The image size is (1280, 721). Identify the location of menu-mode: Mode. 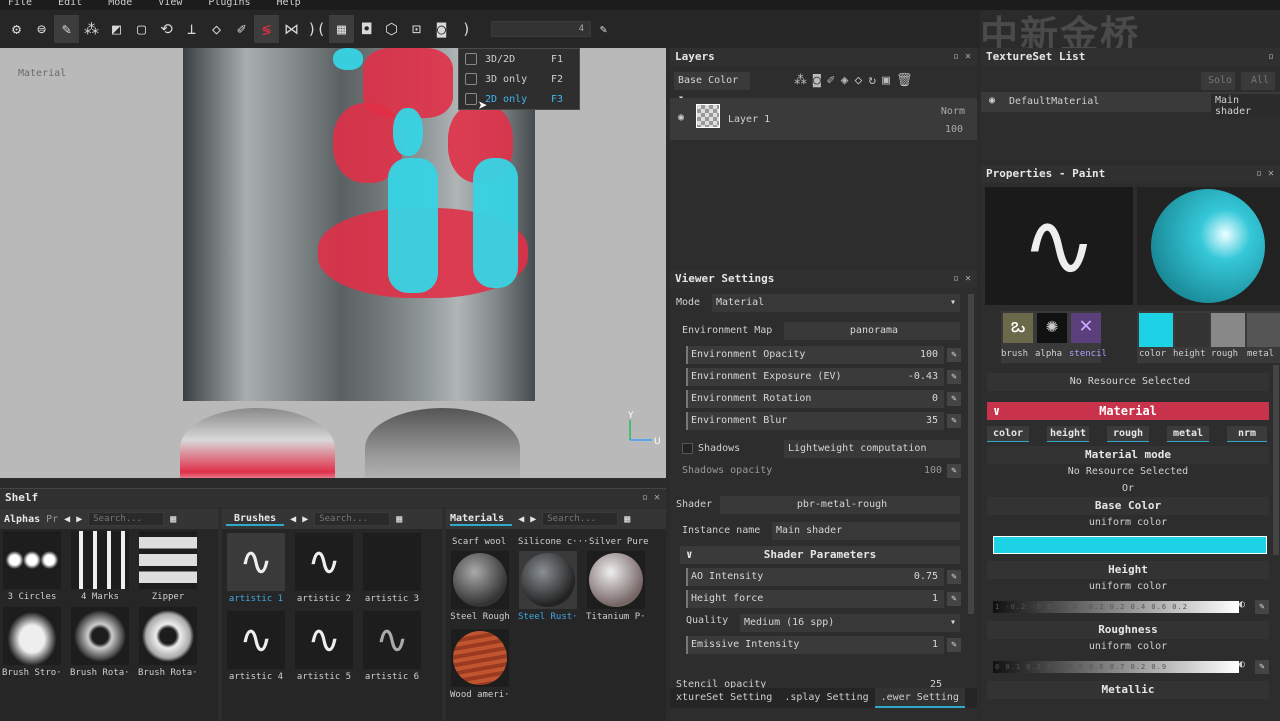
(120, 4).